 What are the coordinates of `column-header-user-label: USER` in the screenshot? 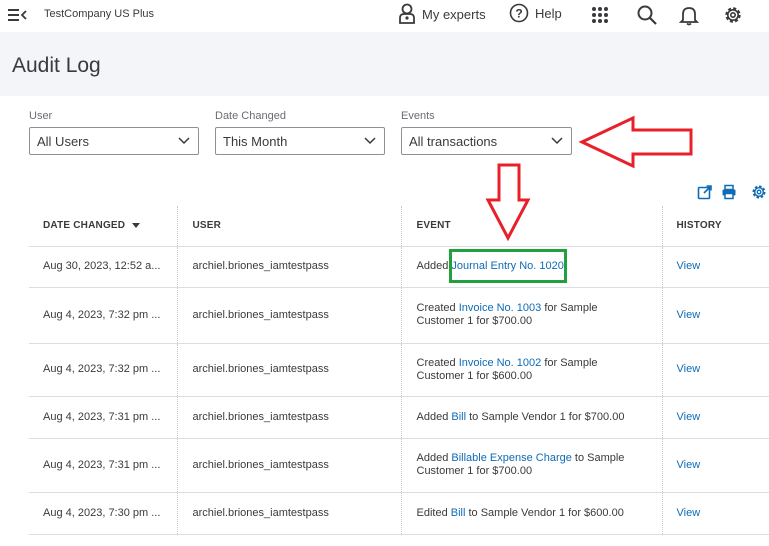 It's located at (207, 226).